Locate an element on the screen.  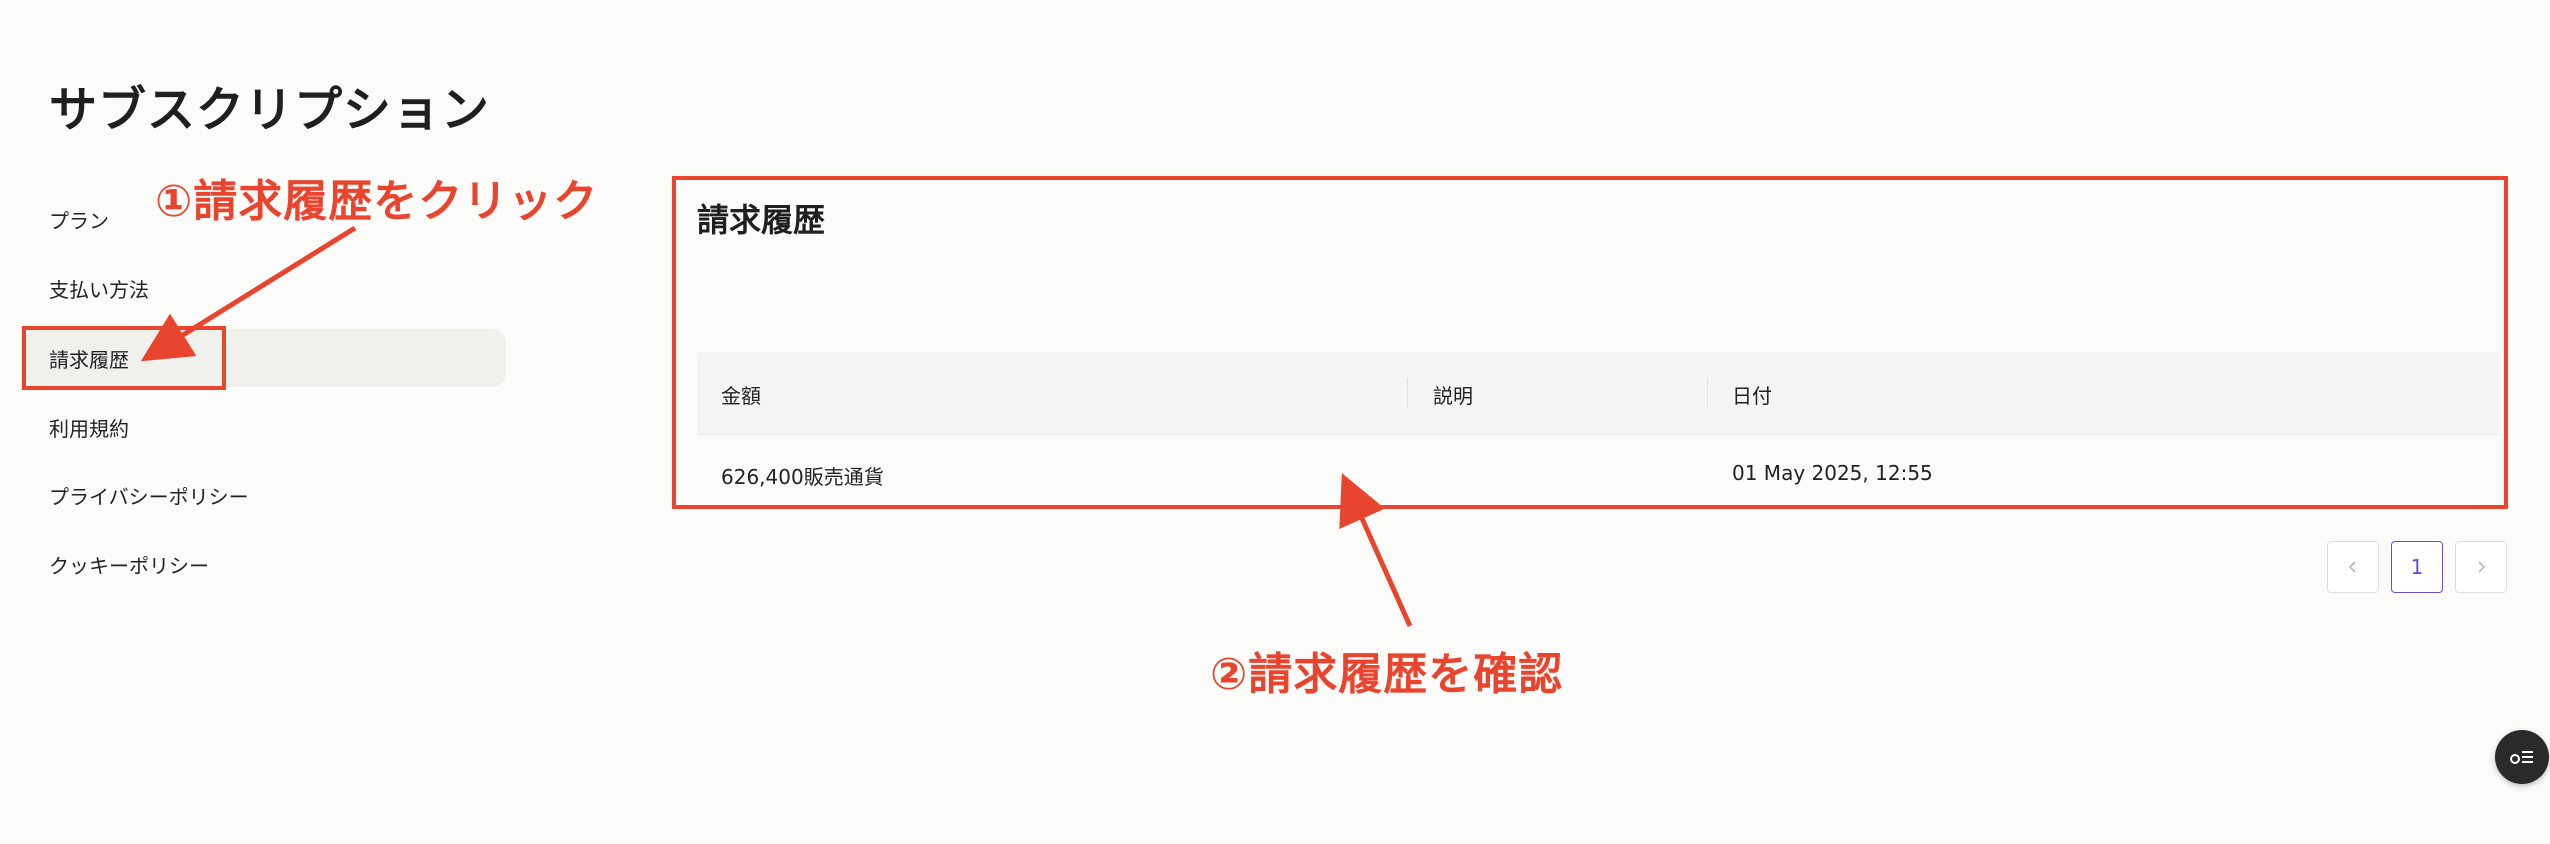
chevron-right-icon is located at coordinates (2482, 567).